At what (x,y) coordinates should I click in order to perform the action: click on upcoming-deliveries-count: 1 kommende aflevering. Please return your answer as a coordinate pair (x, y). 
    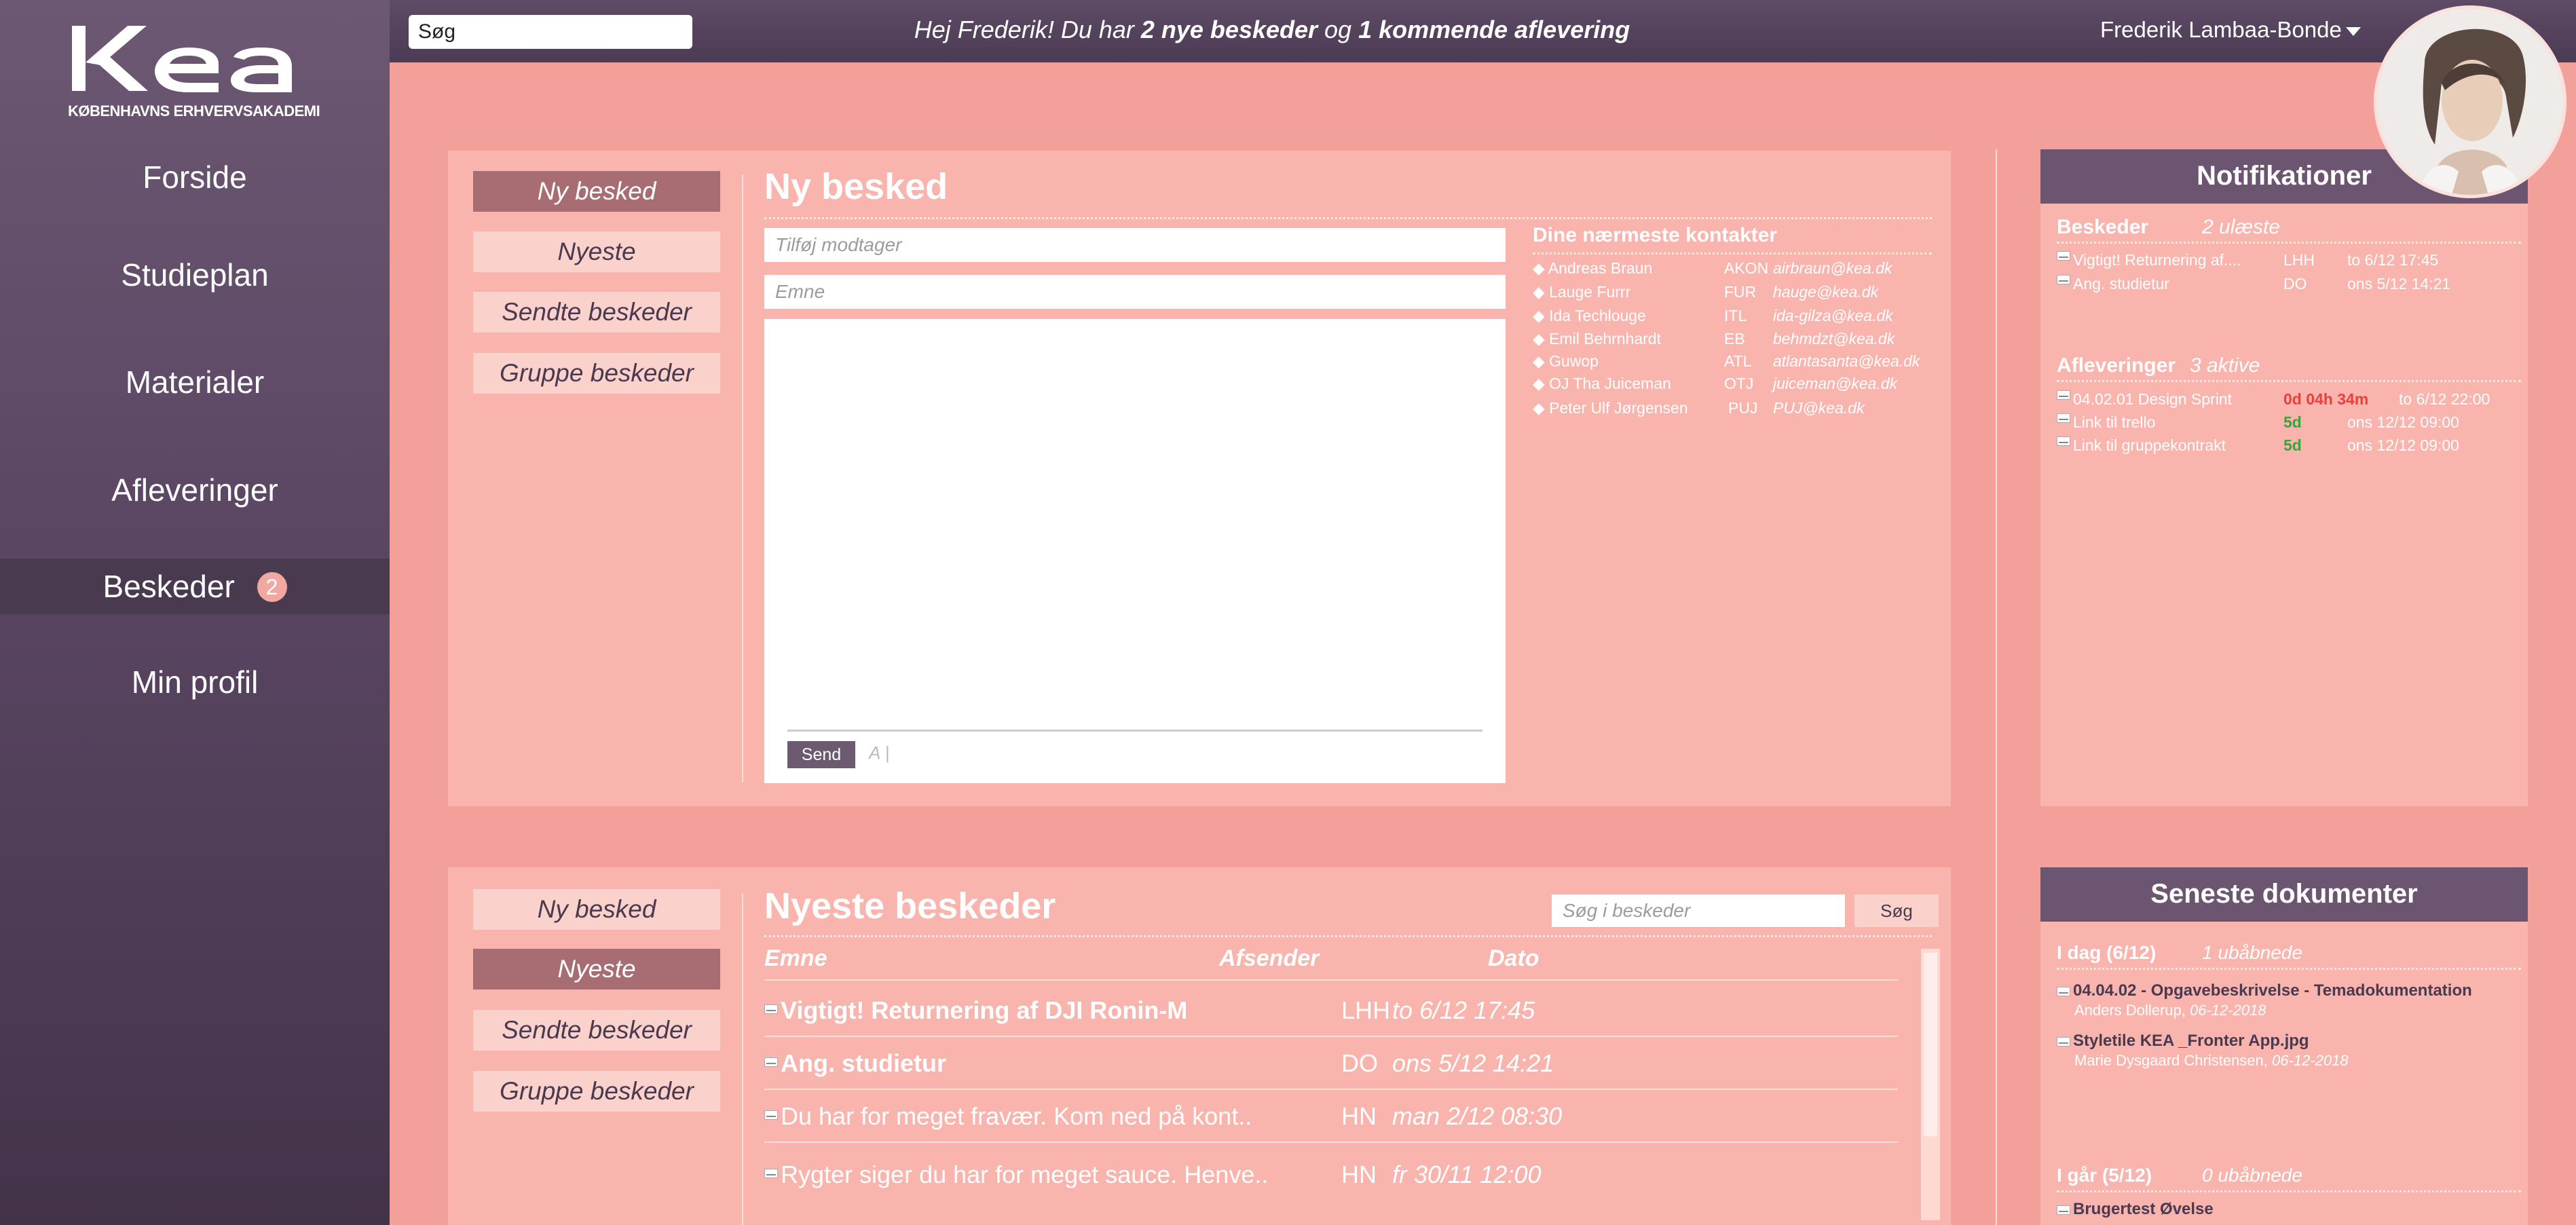
    Looking at the image, I should click on (1494, 29).